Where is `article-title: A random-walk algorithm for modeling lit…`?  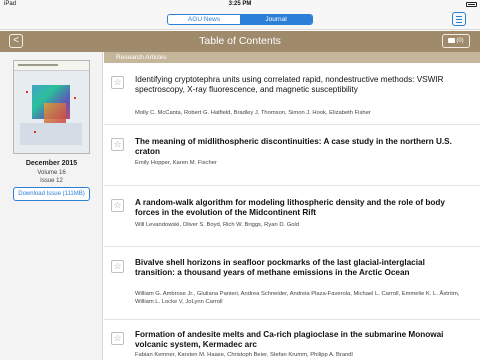
article-title: A random-walk algorithm for modeling lit… is located at coordinates (300, 208).